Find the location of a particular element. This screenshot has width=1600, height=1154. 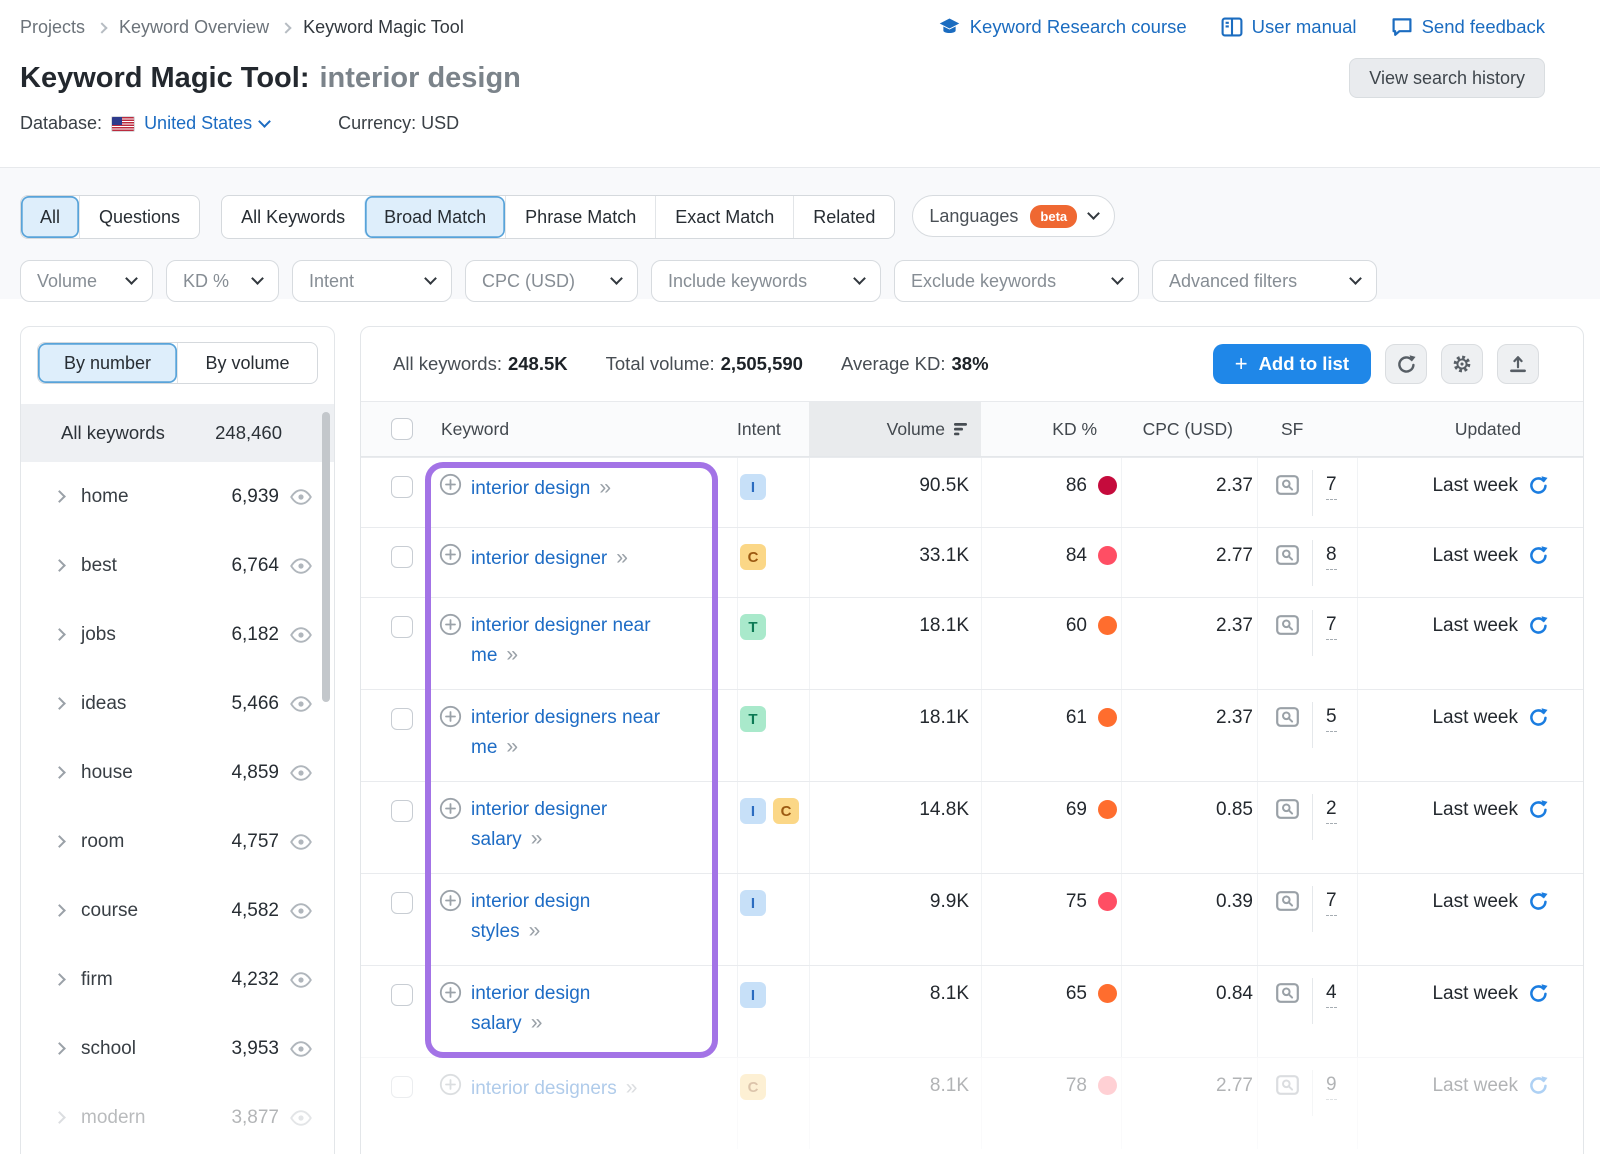

tab-all-keywords: All Keywords is located at coordinates (293, 217).